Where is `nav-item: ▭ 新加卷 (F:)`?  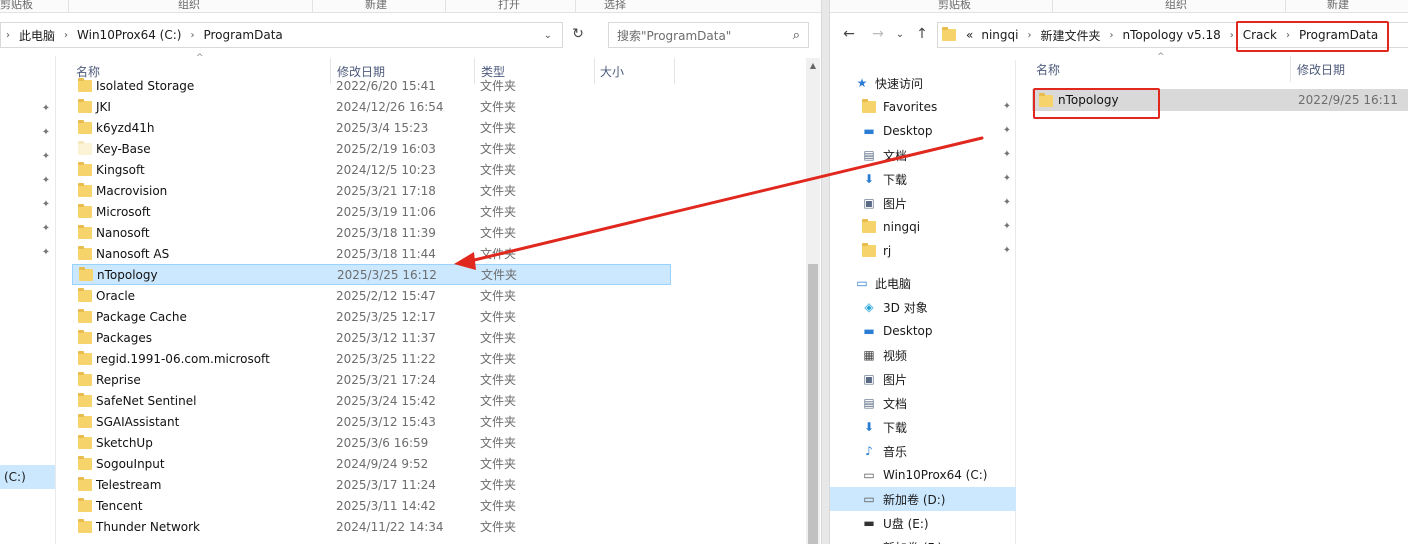 nav-item: ▭ 新加卷 (F:) is located at coordinates (923, 539).